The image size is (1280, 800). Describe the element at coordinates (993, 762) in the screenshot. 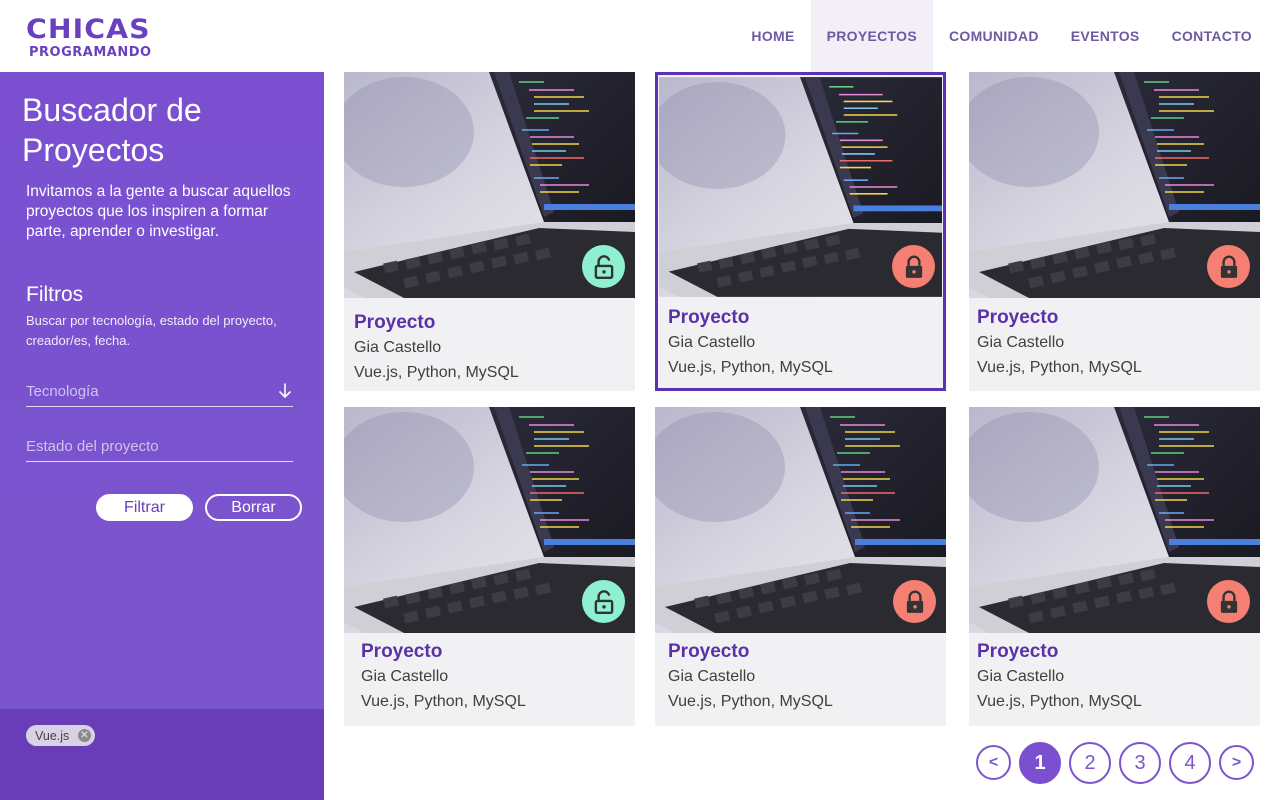

I see `pagination-prev-button: <` at that location.